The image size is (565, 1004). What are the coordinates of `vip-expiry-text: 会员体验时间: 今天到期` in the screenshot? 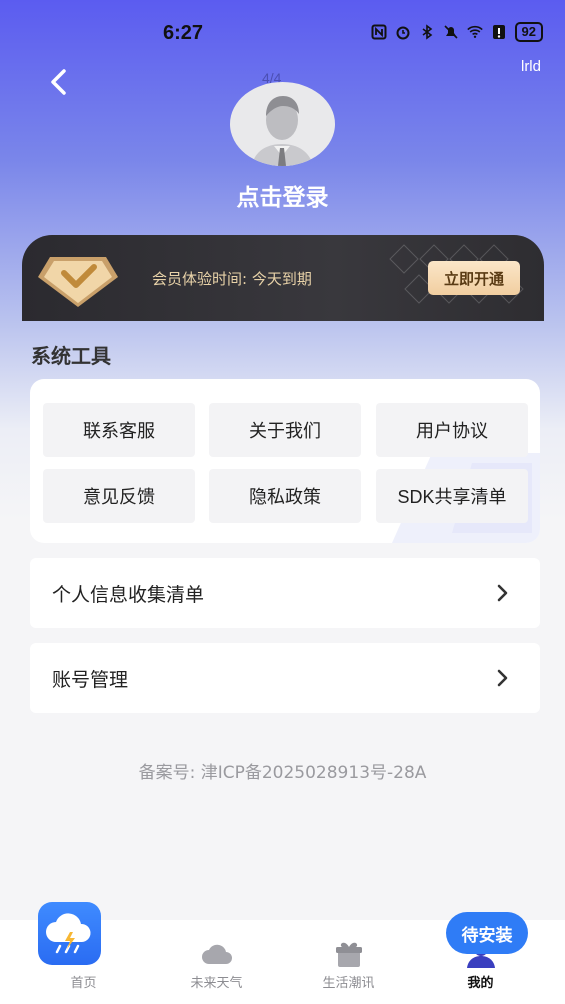 It's located at (232, 279).